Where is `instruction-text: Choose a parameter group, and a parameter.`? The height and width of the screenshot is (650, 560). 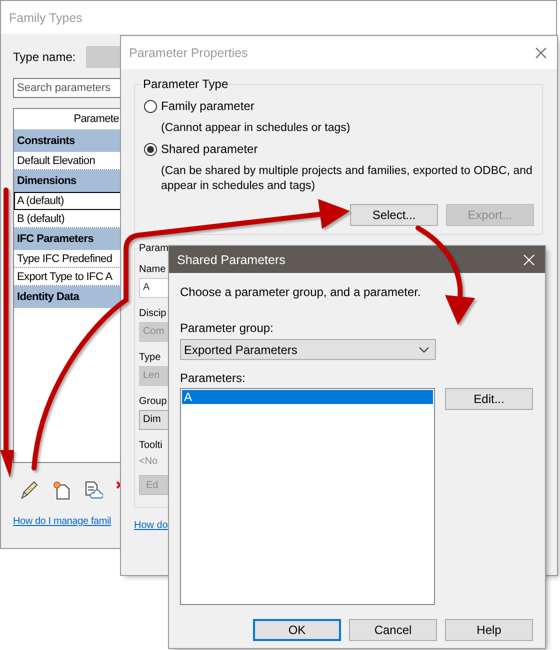
instruction-text: Choose a parameter group, and a parameter. is located at coordinates (301, 292).